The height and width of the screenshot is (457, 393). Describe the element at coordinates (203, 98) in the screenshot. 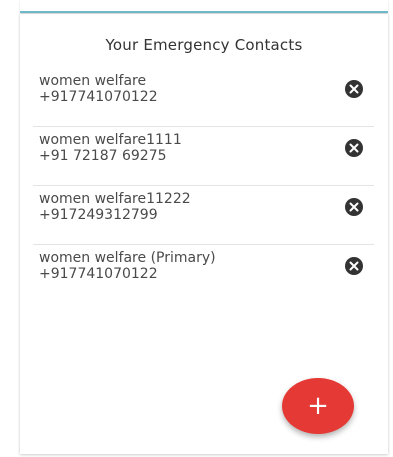

I see `contact-row: women welfare +917741070122` at that location.